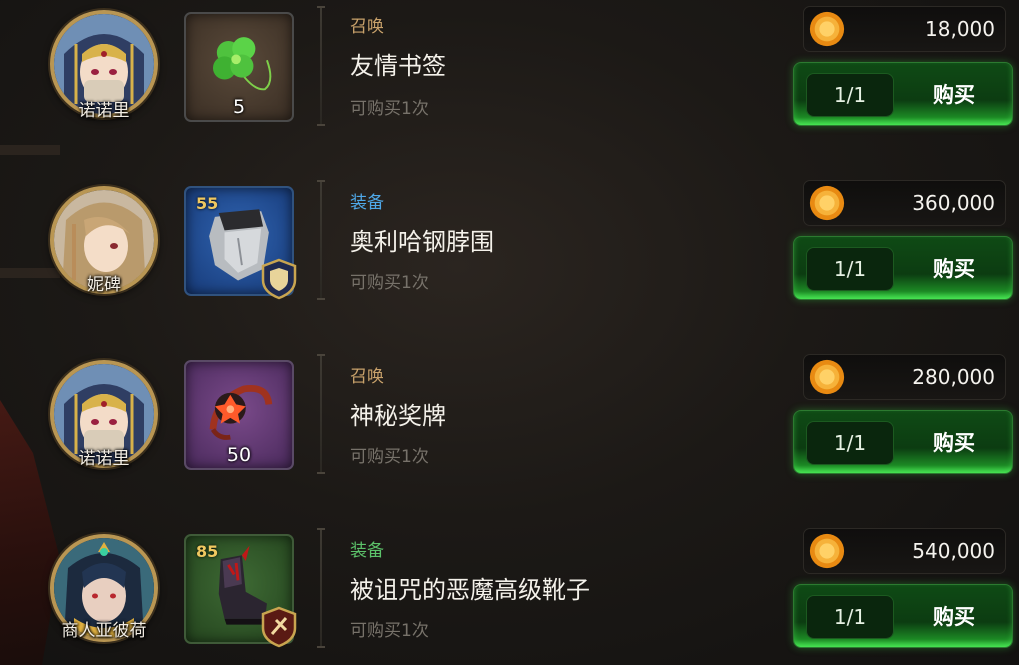  Describe the element at coordinates (207, 551) in the screenshot. I see `item-level: 85` at that location.